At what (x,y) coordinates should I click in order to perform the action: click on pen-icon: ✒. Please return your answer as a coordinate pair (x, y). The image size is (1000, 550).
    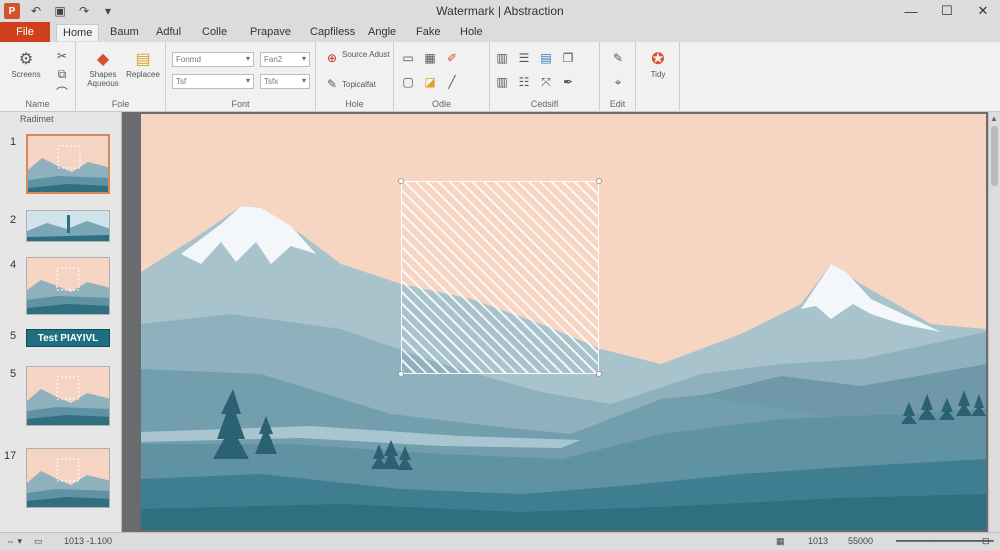
    Looking at the image, I should click on (568, 82).